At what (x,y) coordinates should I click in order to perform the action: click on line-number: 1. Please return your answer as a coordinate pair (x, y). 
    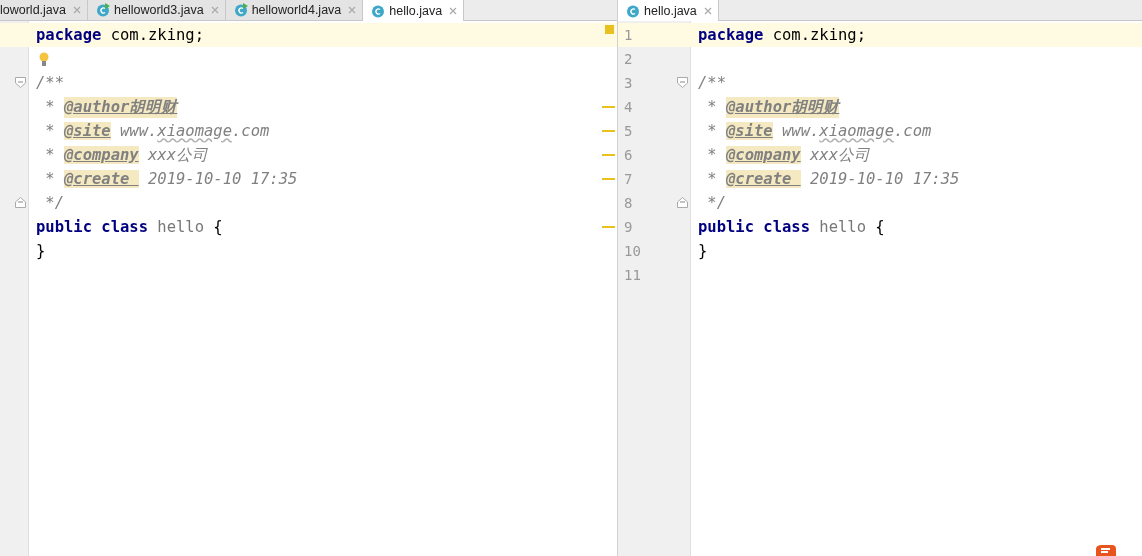
    Looking at the image, I should click on (628, 35).